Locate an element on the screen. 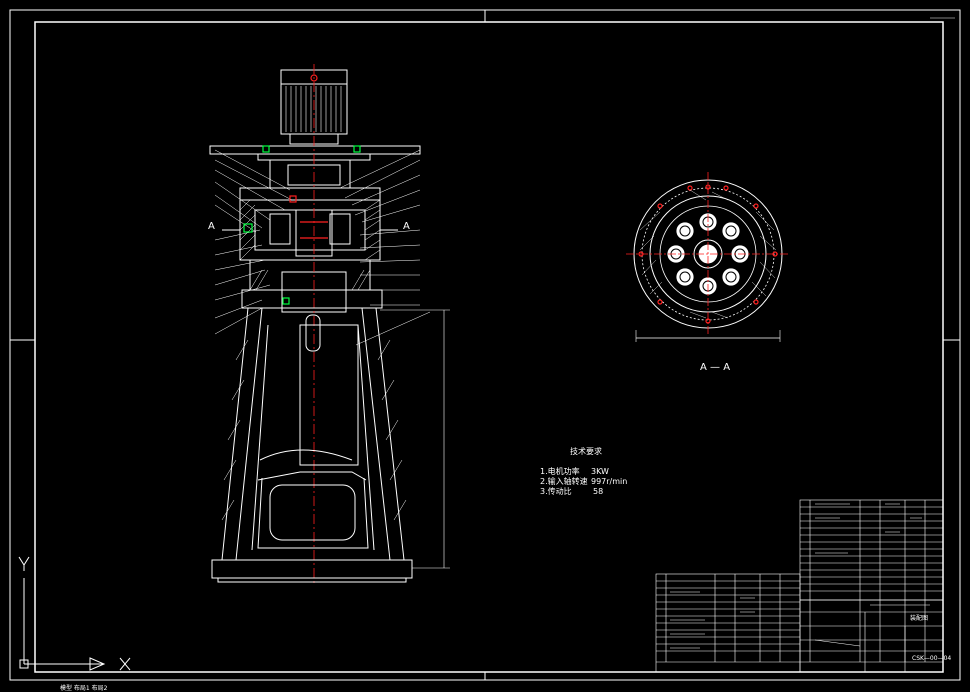  title-block-name: 装配图 is located at coordinates (919, 618).